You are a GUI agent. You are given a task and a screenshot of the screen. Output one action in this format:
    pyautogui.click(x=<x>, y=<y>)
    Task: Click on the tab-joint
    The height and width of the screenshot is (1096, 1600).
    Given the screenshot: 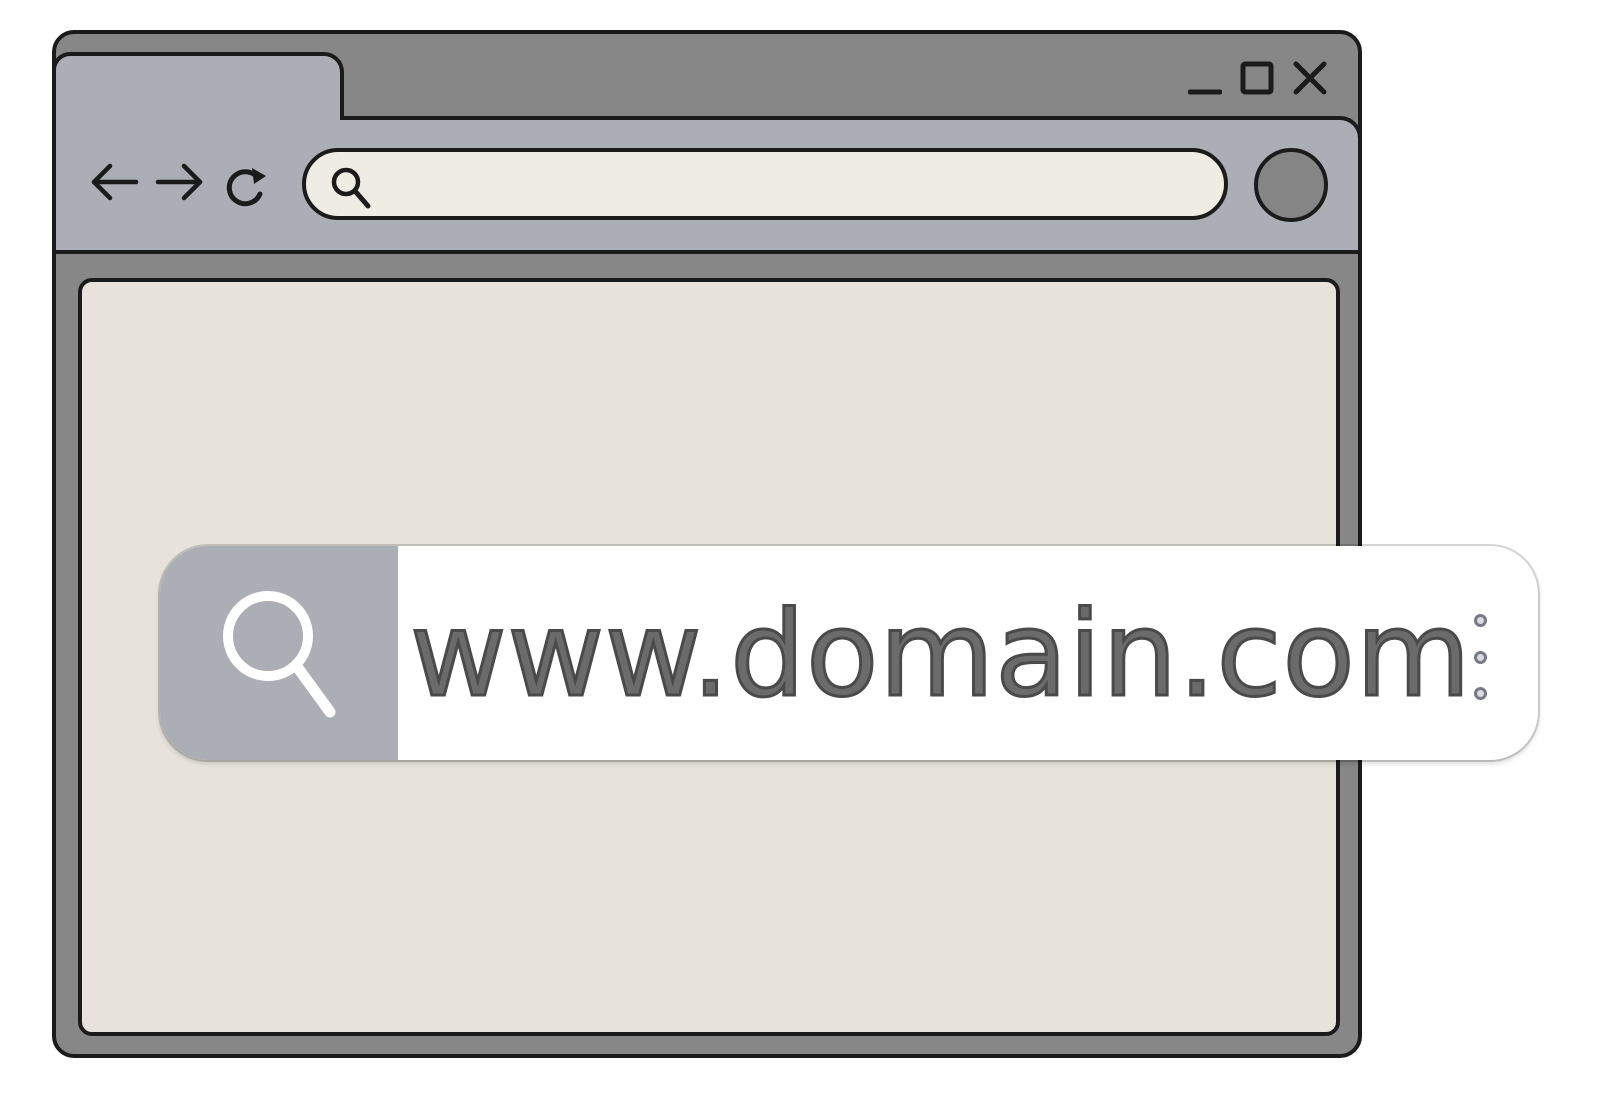 What is the action you would take?
    pyautogui.click(x=198, y=118)
    